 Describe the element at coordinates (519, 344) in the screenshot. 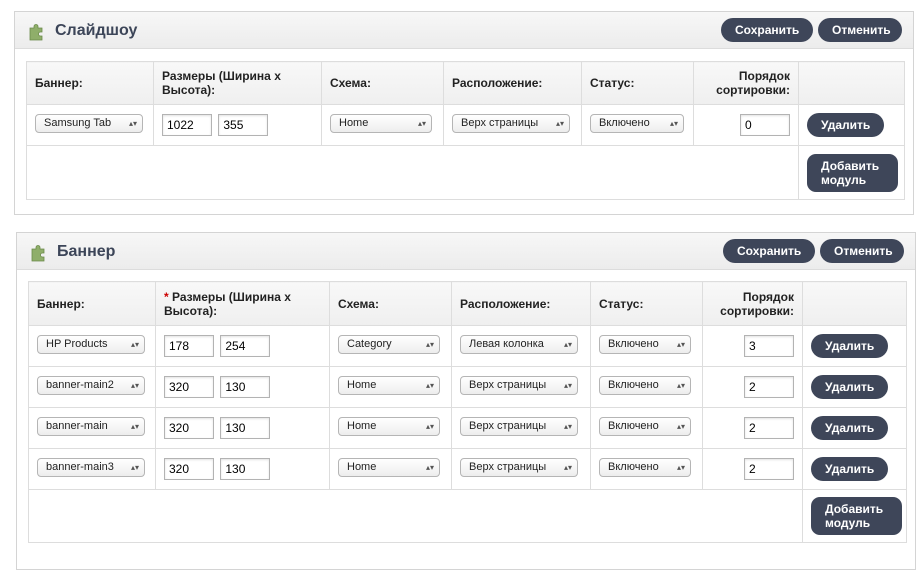

I see `position-select: Левая колонка ▴▾` at that location.